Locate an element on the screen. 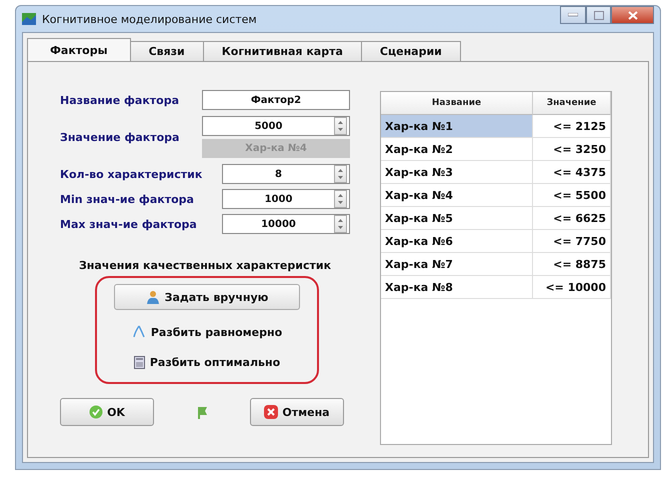 The height and width of the screenshot is (481, 666). field-label: Кол-во характеристик is located at coordinates (131, 174).